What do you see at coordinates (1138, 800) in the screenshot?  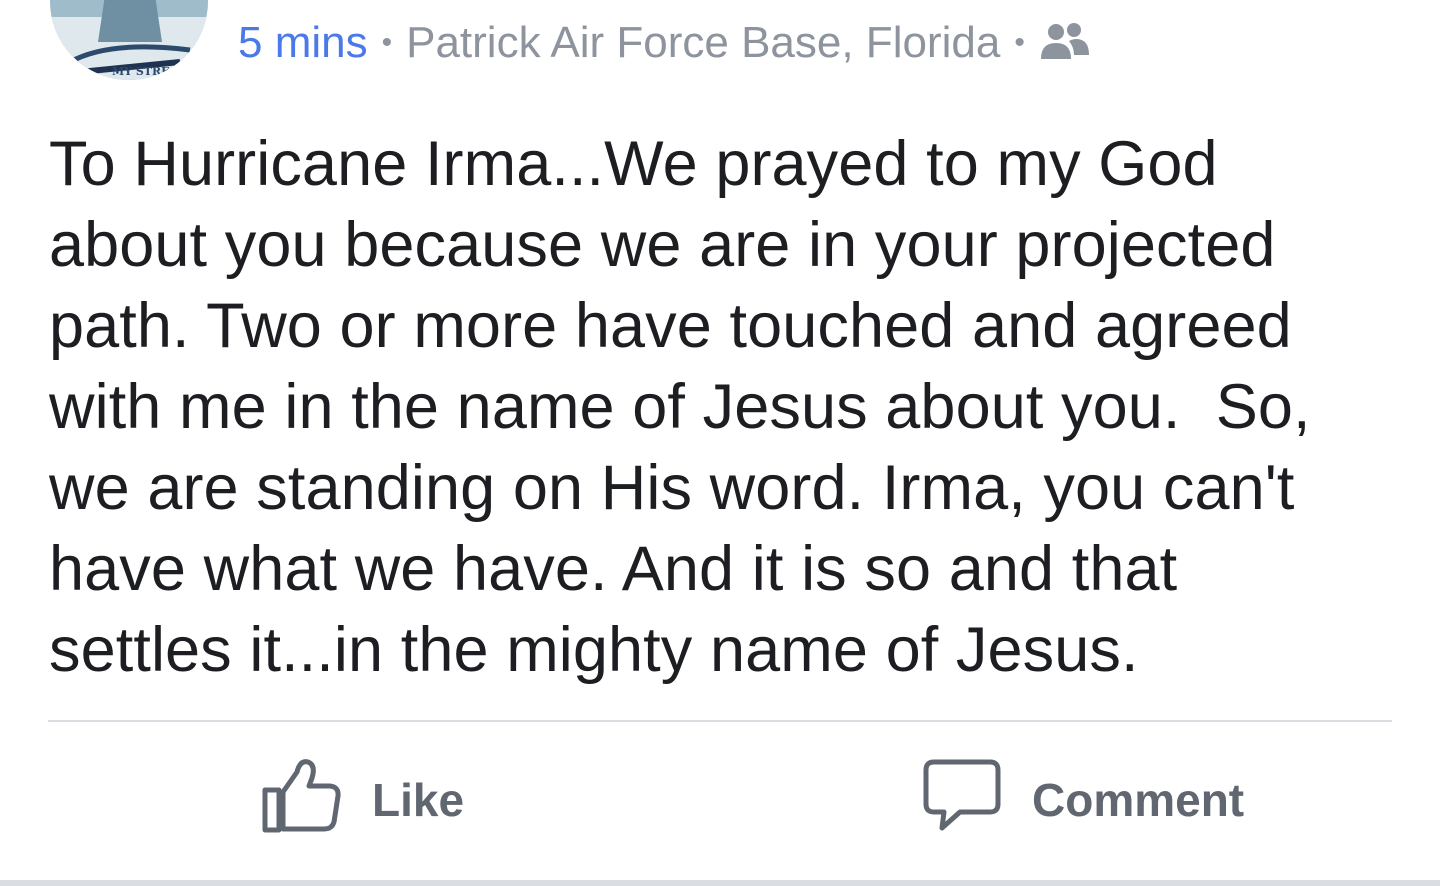 I see `comment-label: Comment` at bounding box center [1138, 800].